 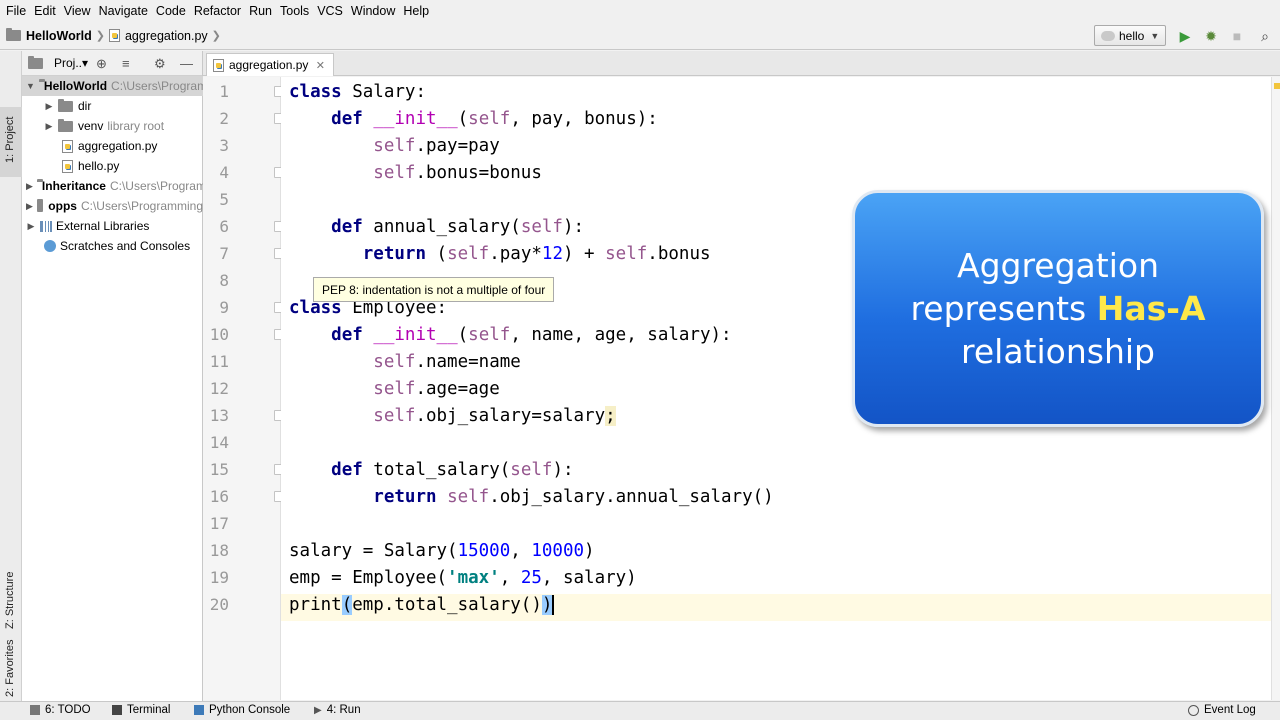 What do you see at coordinates (1265, 36) in the screenshot?
I see `search-icon: ⌕` at bounding box center [1265, 36].